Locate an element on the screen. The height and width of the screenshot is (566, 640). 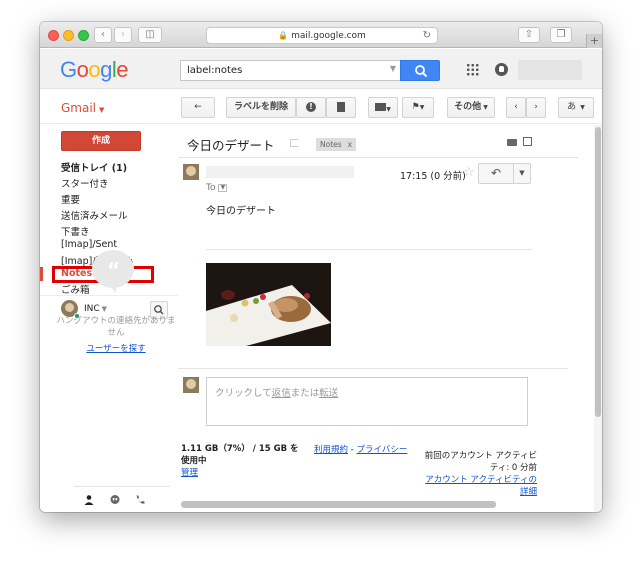
phone-icon is located at coordinates (140, 500).